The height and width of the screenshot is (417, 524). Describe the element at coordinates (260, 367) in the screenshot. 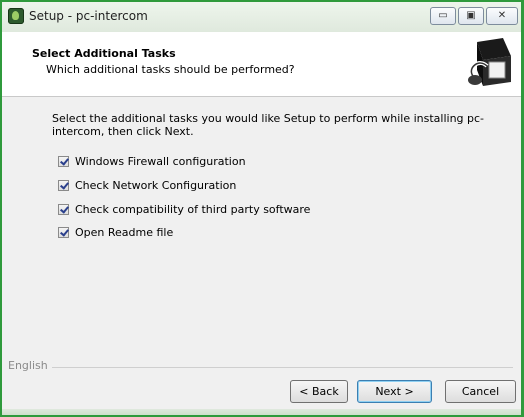

I see `footer-divider` at that location.